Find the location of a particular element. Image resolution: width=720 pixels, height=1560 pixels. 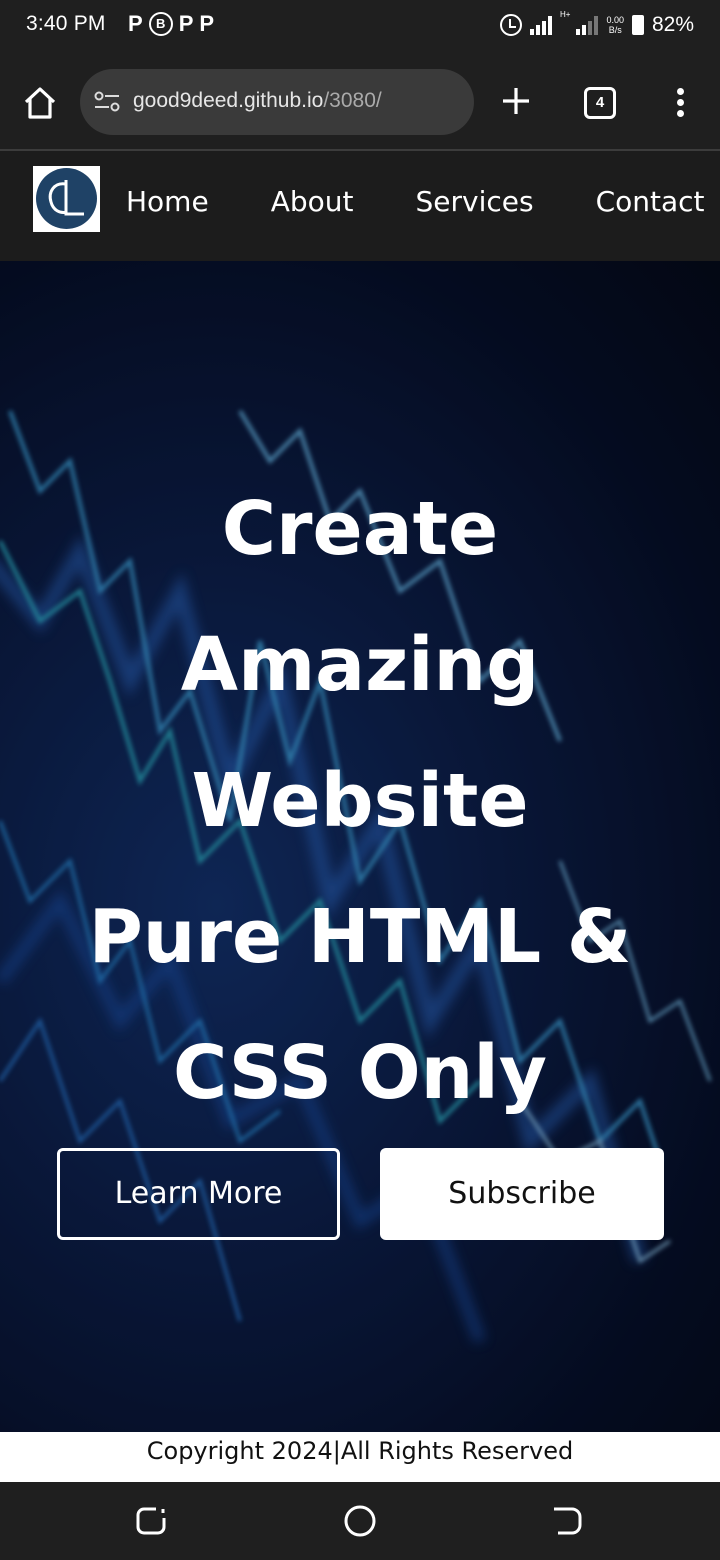

recent-apps-icon is located at coordinates (151, 1521).